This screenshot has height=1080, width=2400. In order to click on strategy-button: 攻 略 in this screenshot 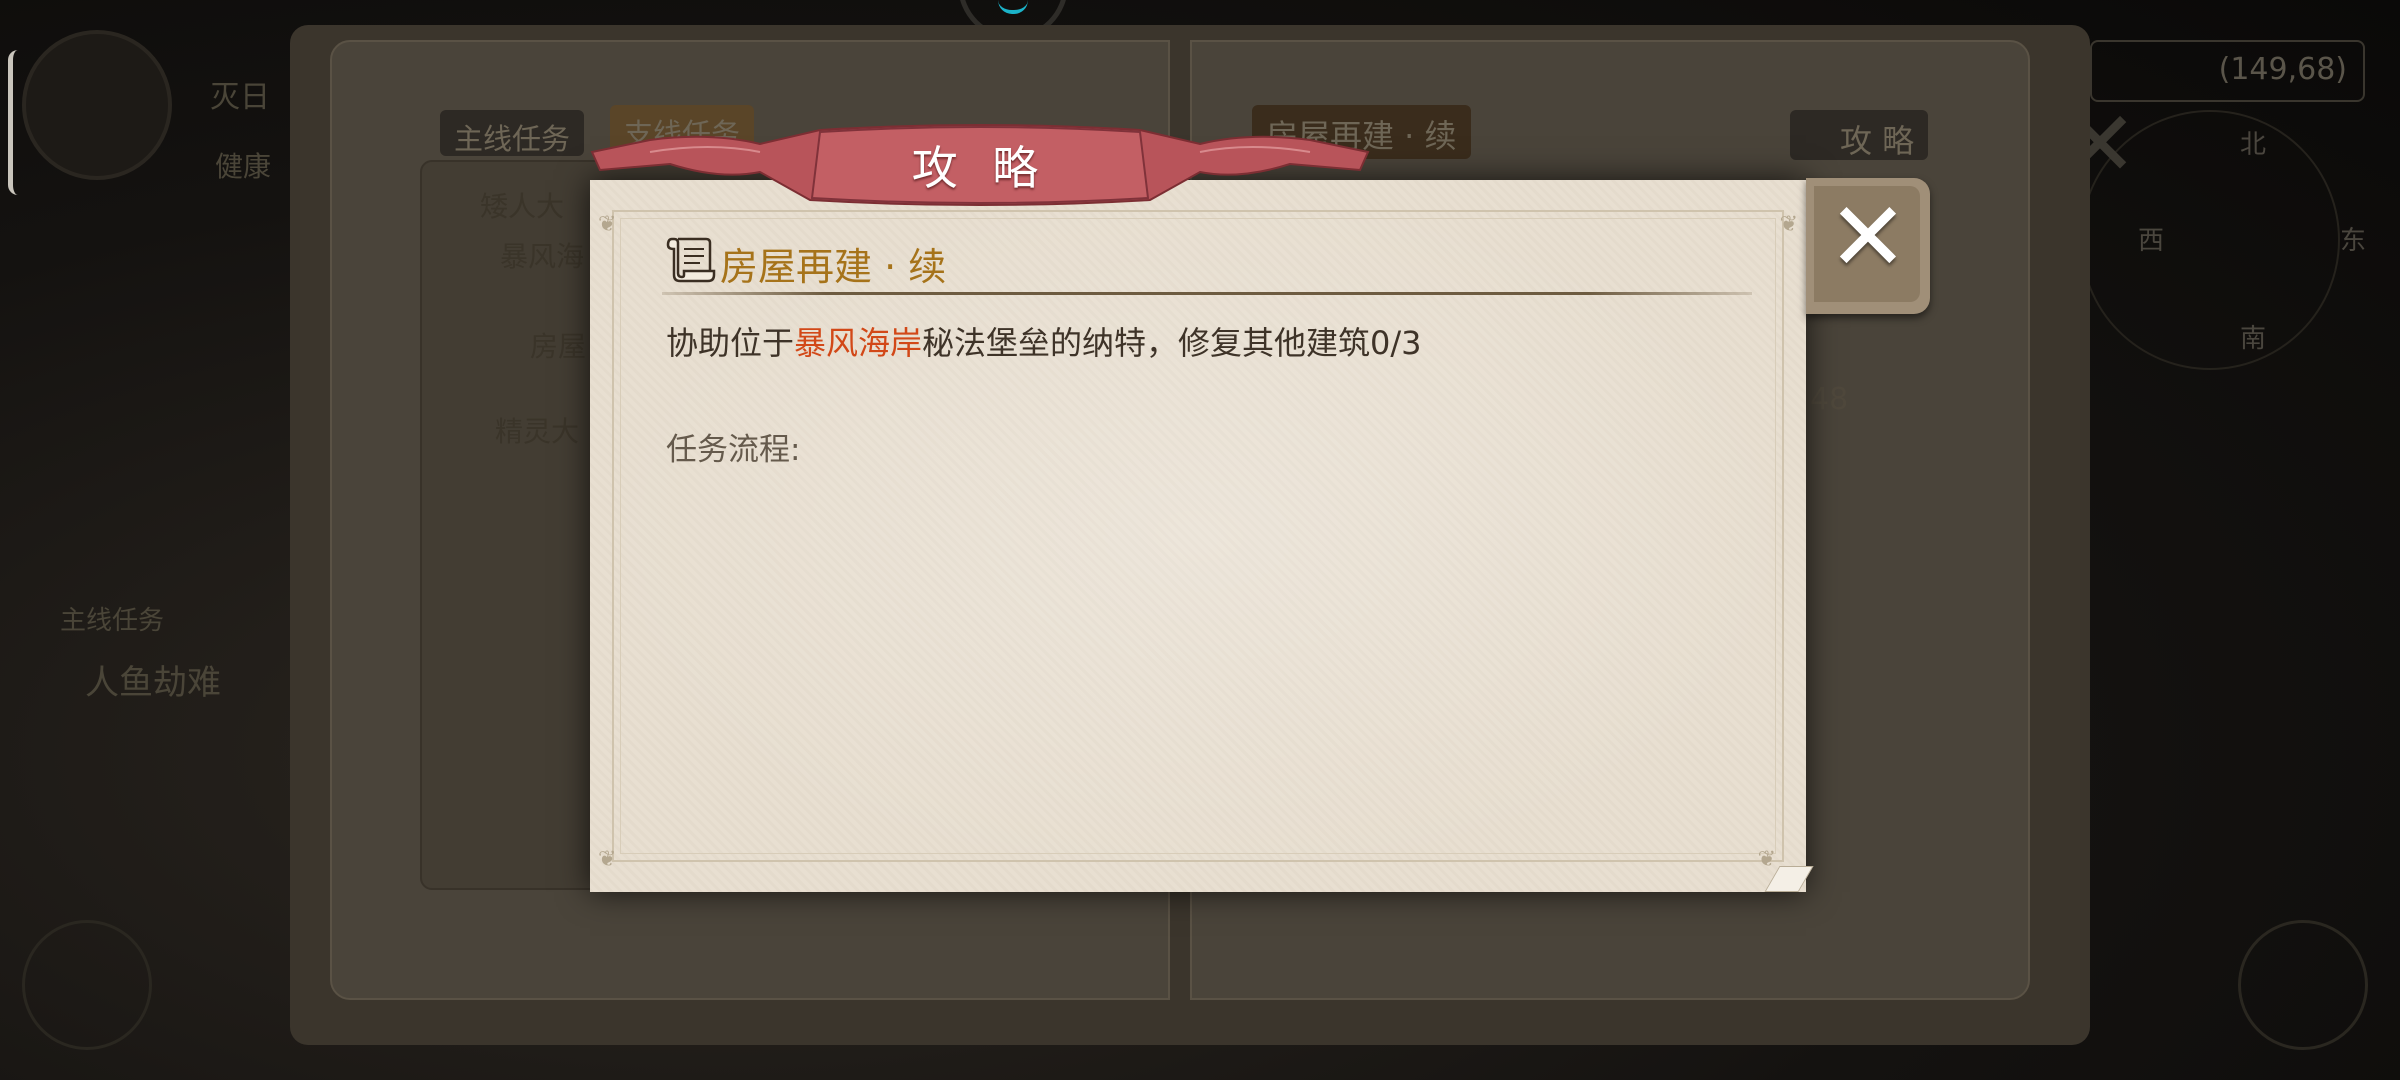, I will do `click(1859, 135)`.